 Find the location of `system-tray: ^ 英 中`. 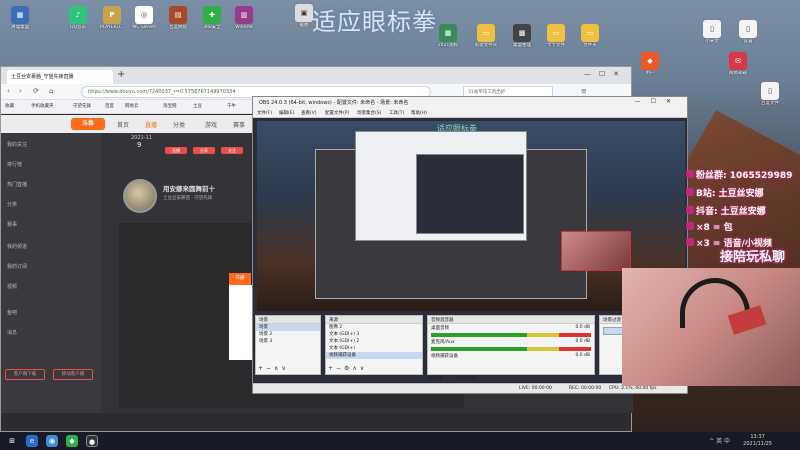

system-tray: ^ 英 中 is located at coordinates (719, 440).